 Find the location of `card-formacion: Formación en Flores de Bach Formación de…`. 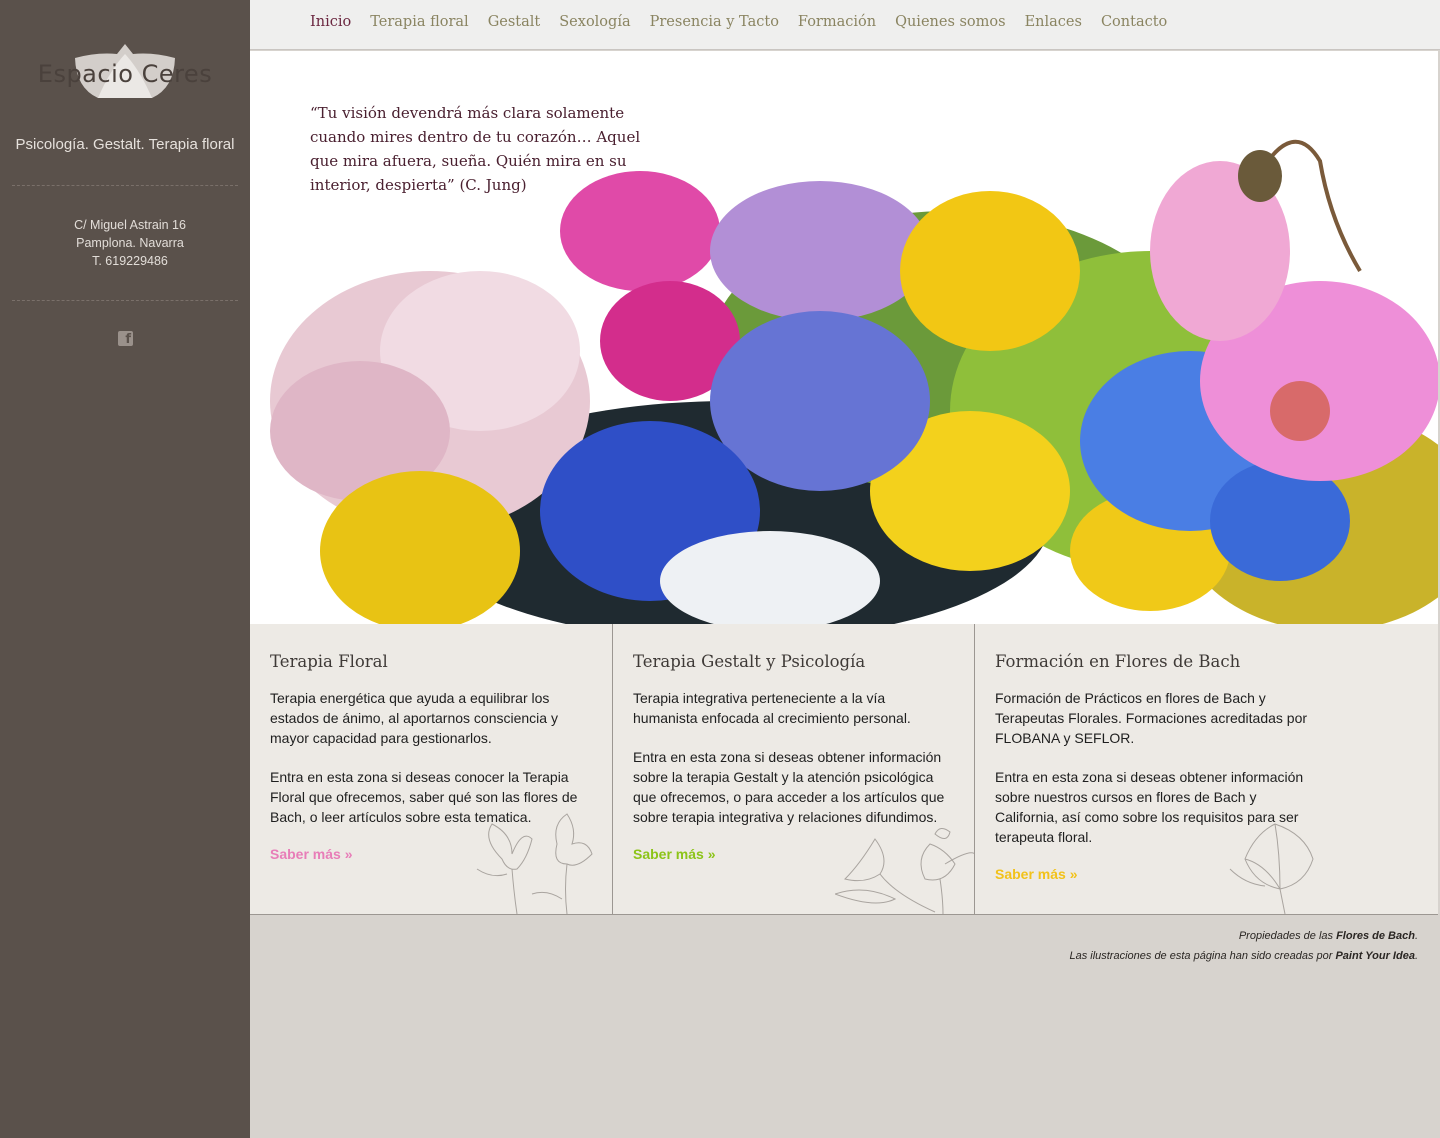

card-formacion: Formación en Flores de Bach Formación de… is located at coordinates (1206, 769).